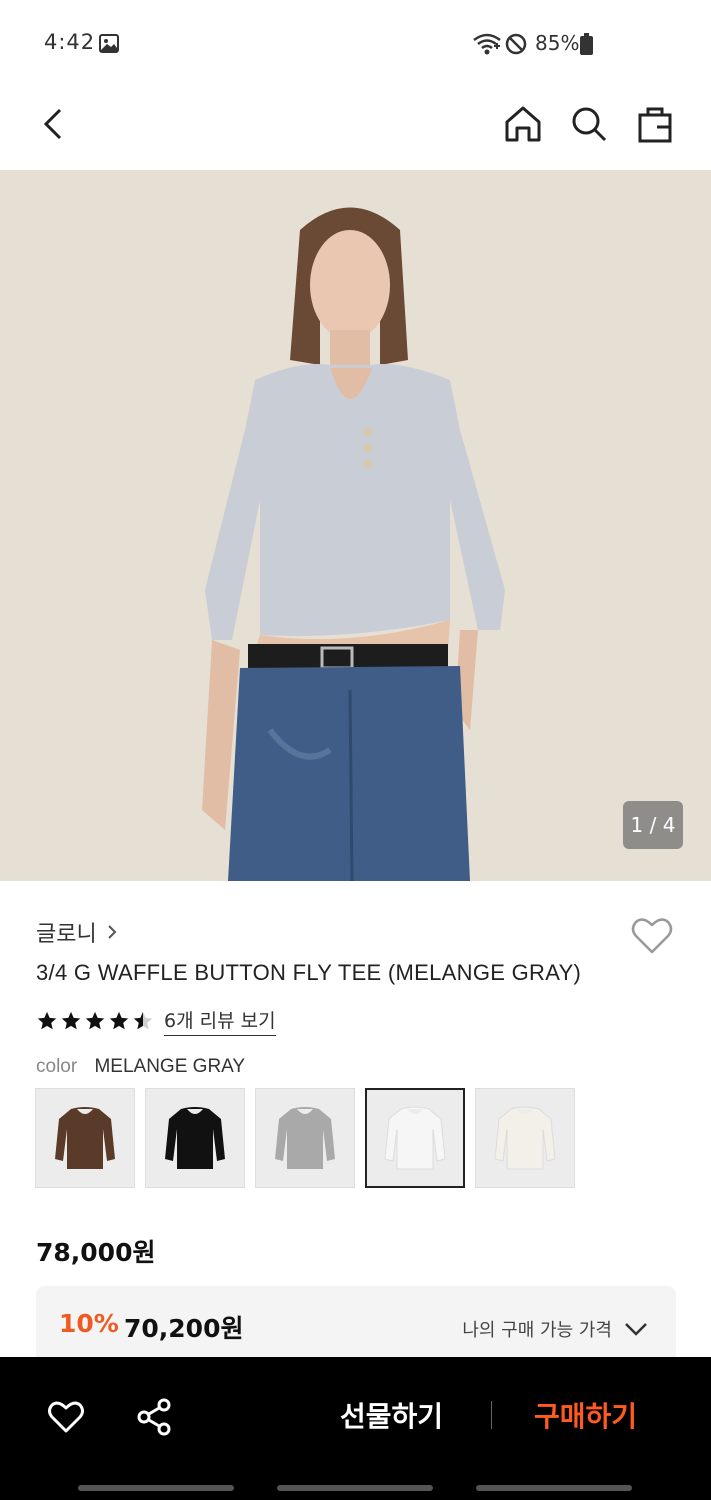  I want to click on battery-percent: 85%, so click(557, 43).